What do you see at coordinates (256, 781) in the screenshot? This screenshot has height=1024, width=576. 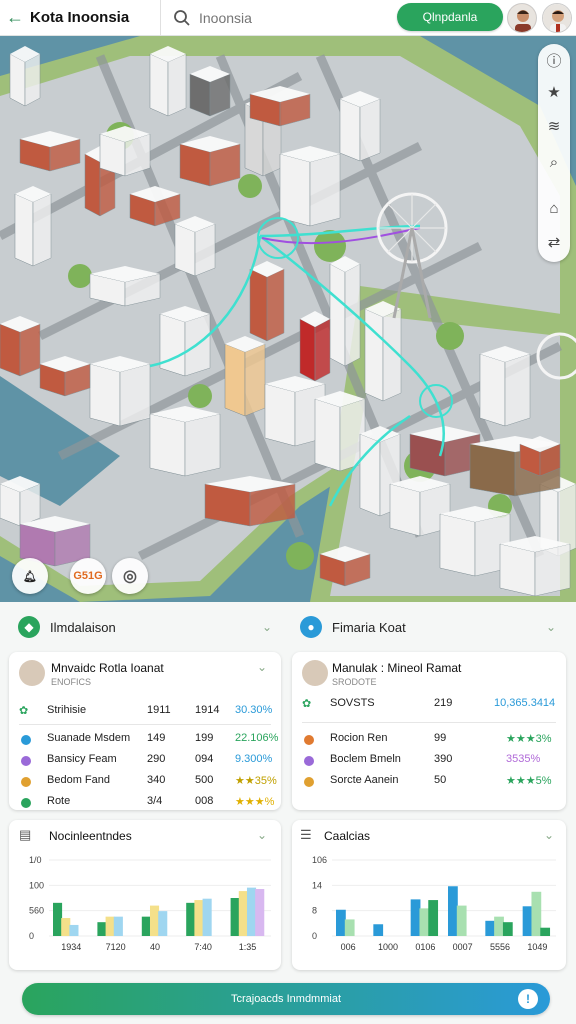 I see `stat-v3: ★★35%` at bounding box center [256, 781].